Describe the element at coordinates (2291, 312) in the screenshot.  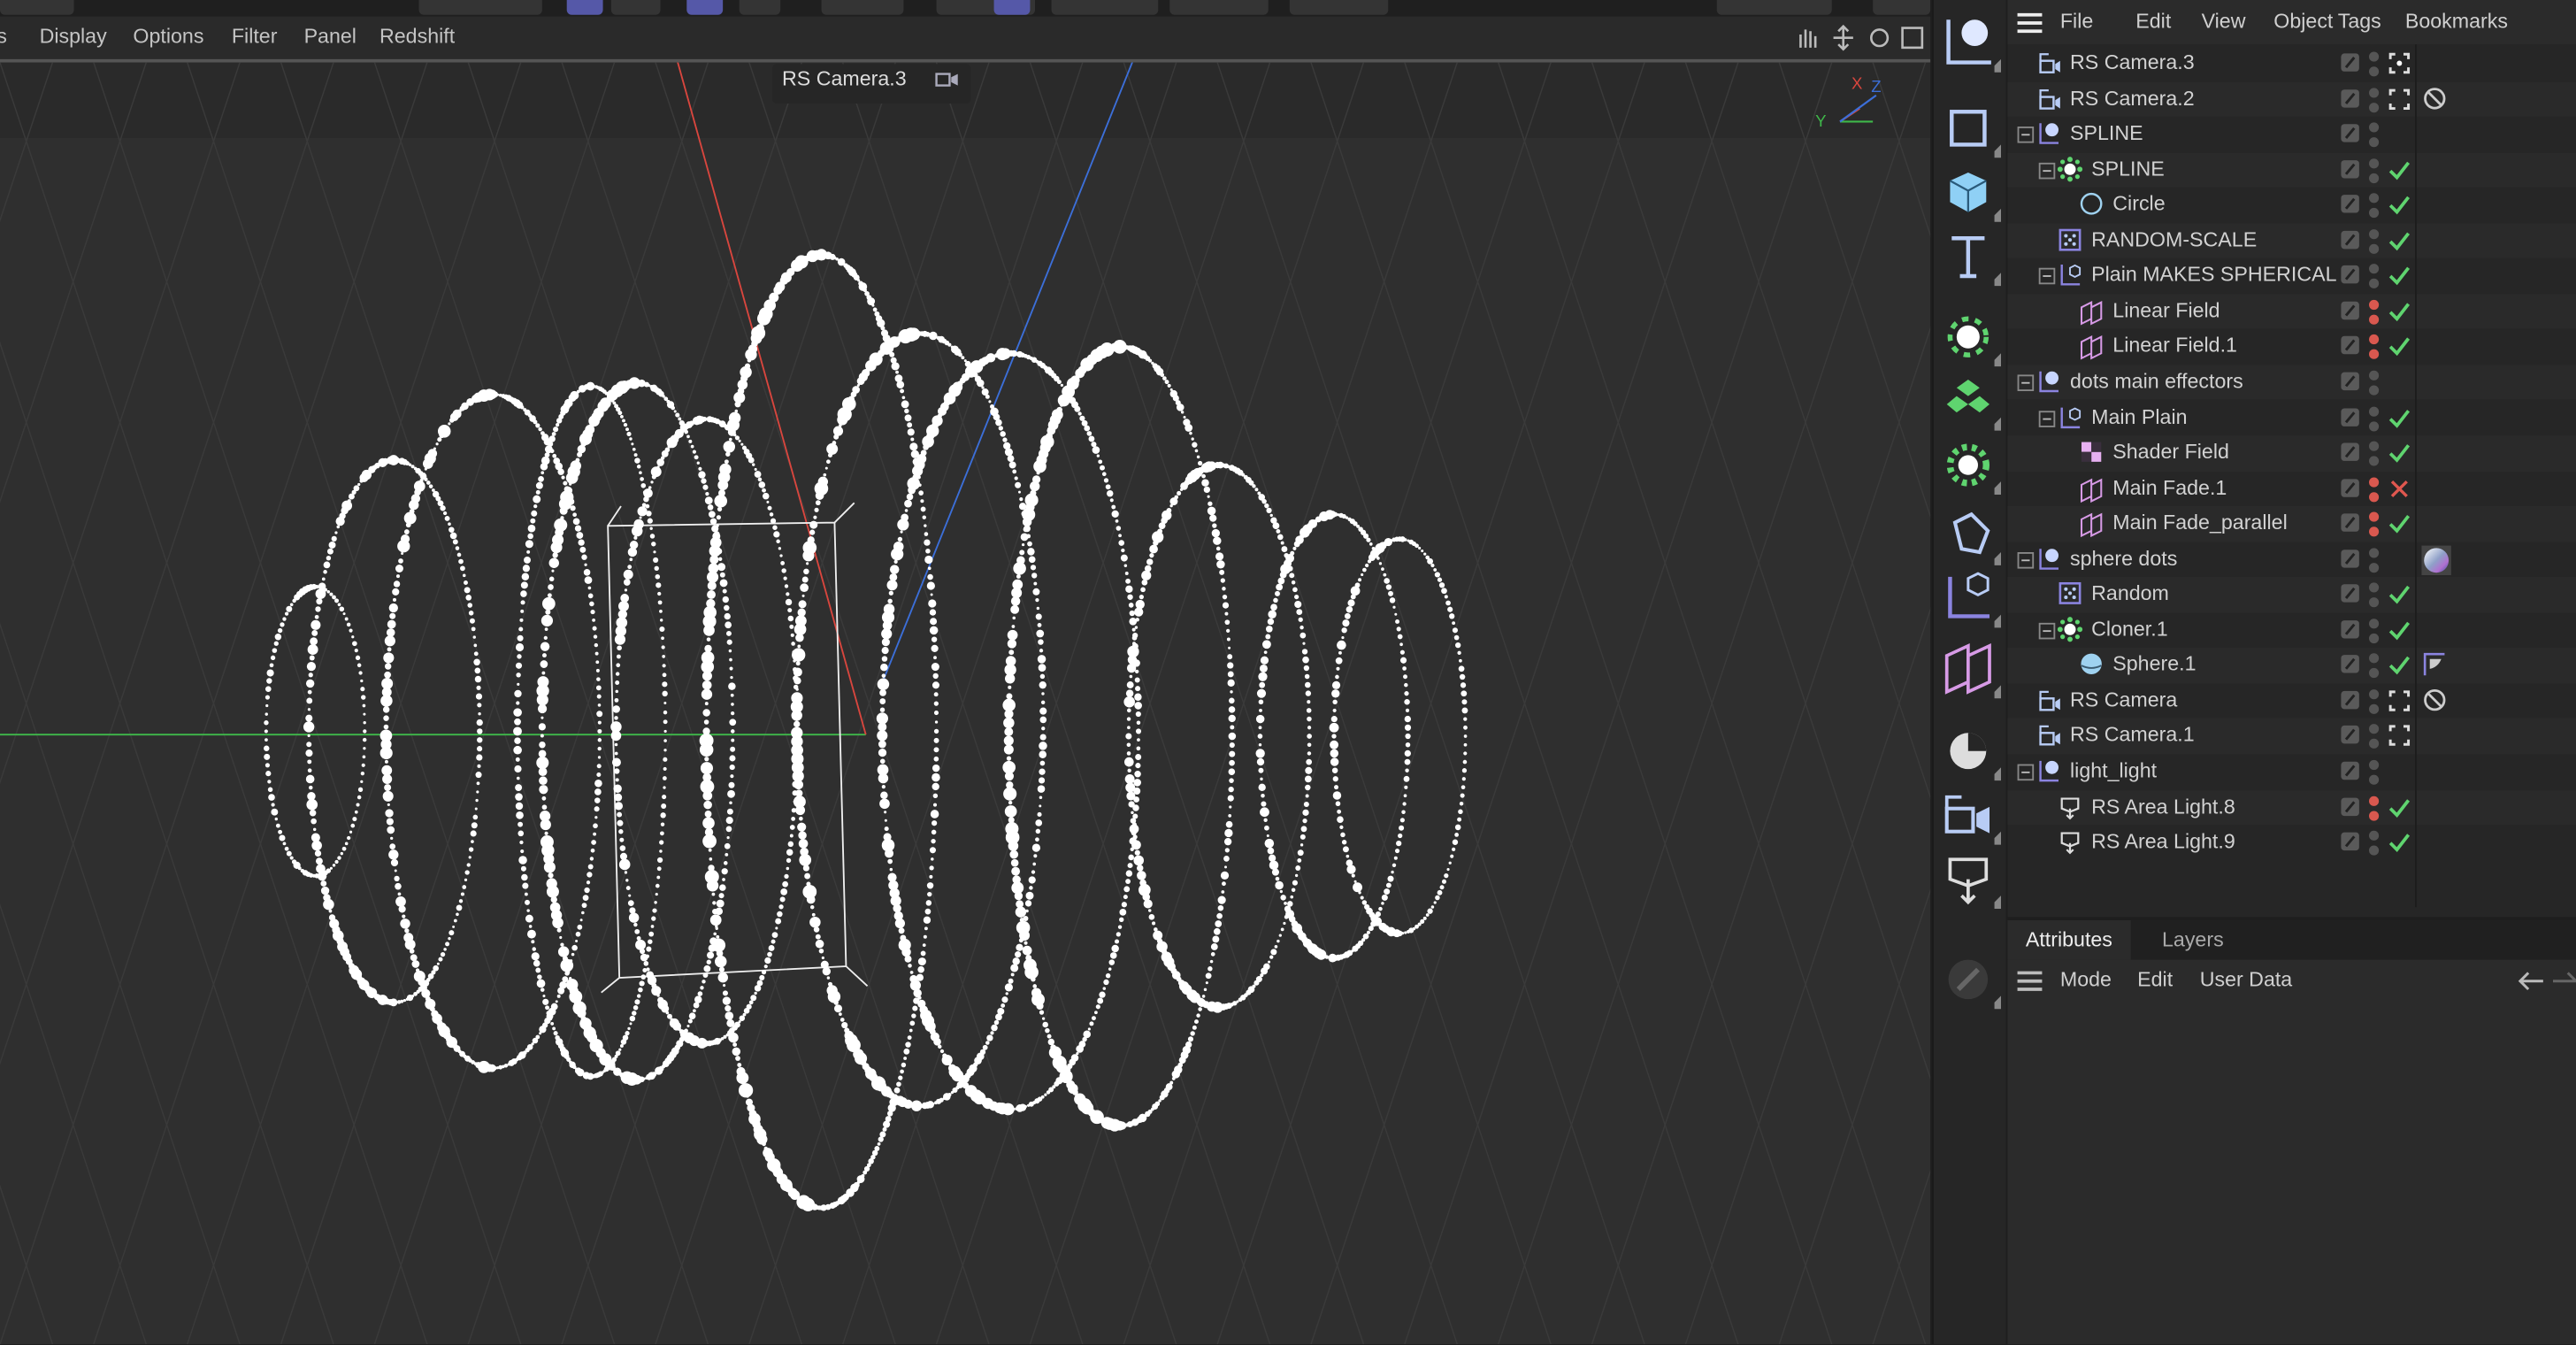
I see `object-row: Linear Field` at that location.